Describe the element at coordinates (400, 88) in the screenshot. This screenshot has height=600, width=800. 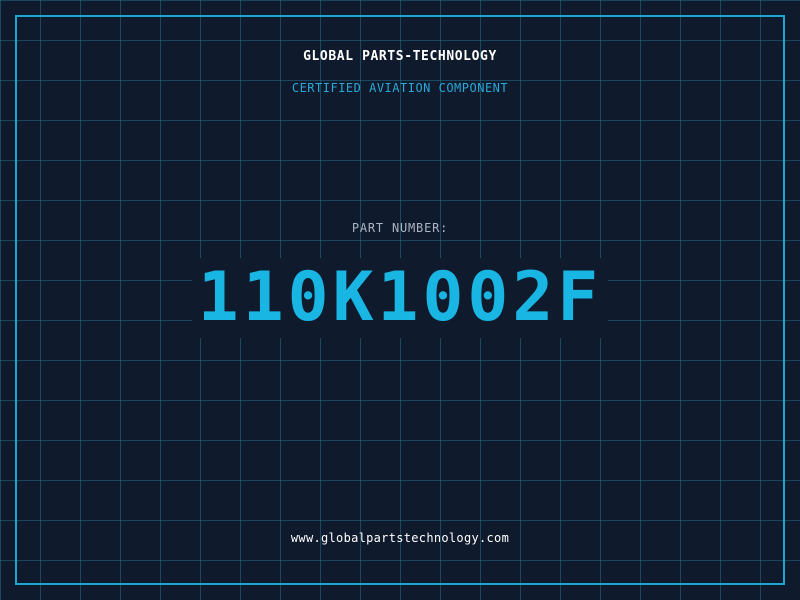
I see `certification-subtitle: CERTIFIED AVIATION COMPONENT` at that location.